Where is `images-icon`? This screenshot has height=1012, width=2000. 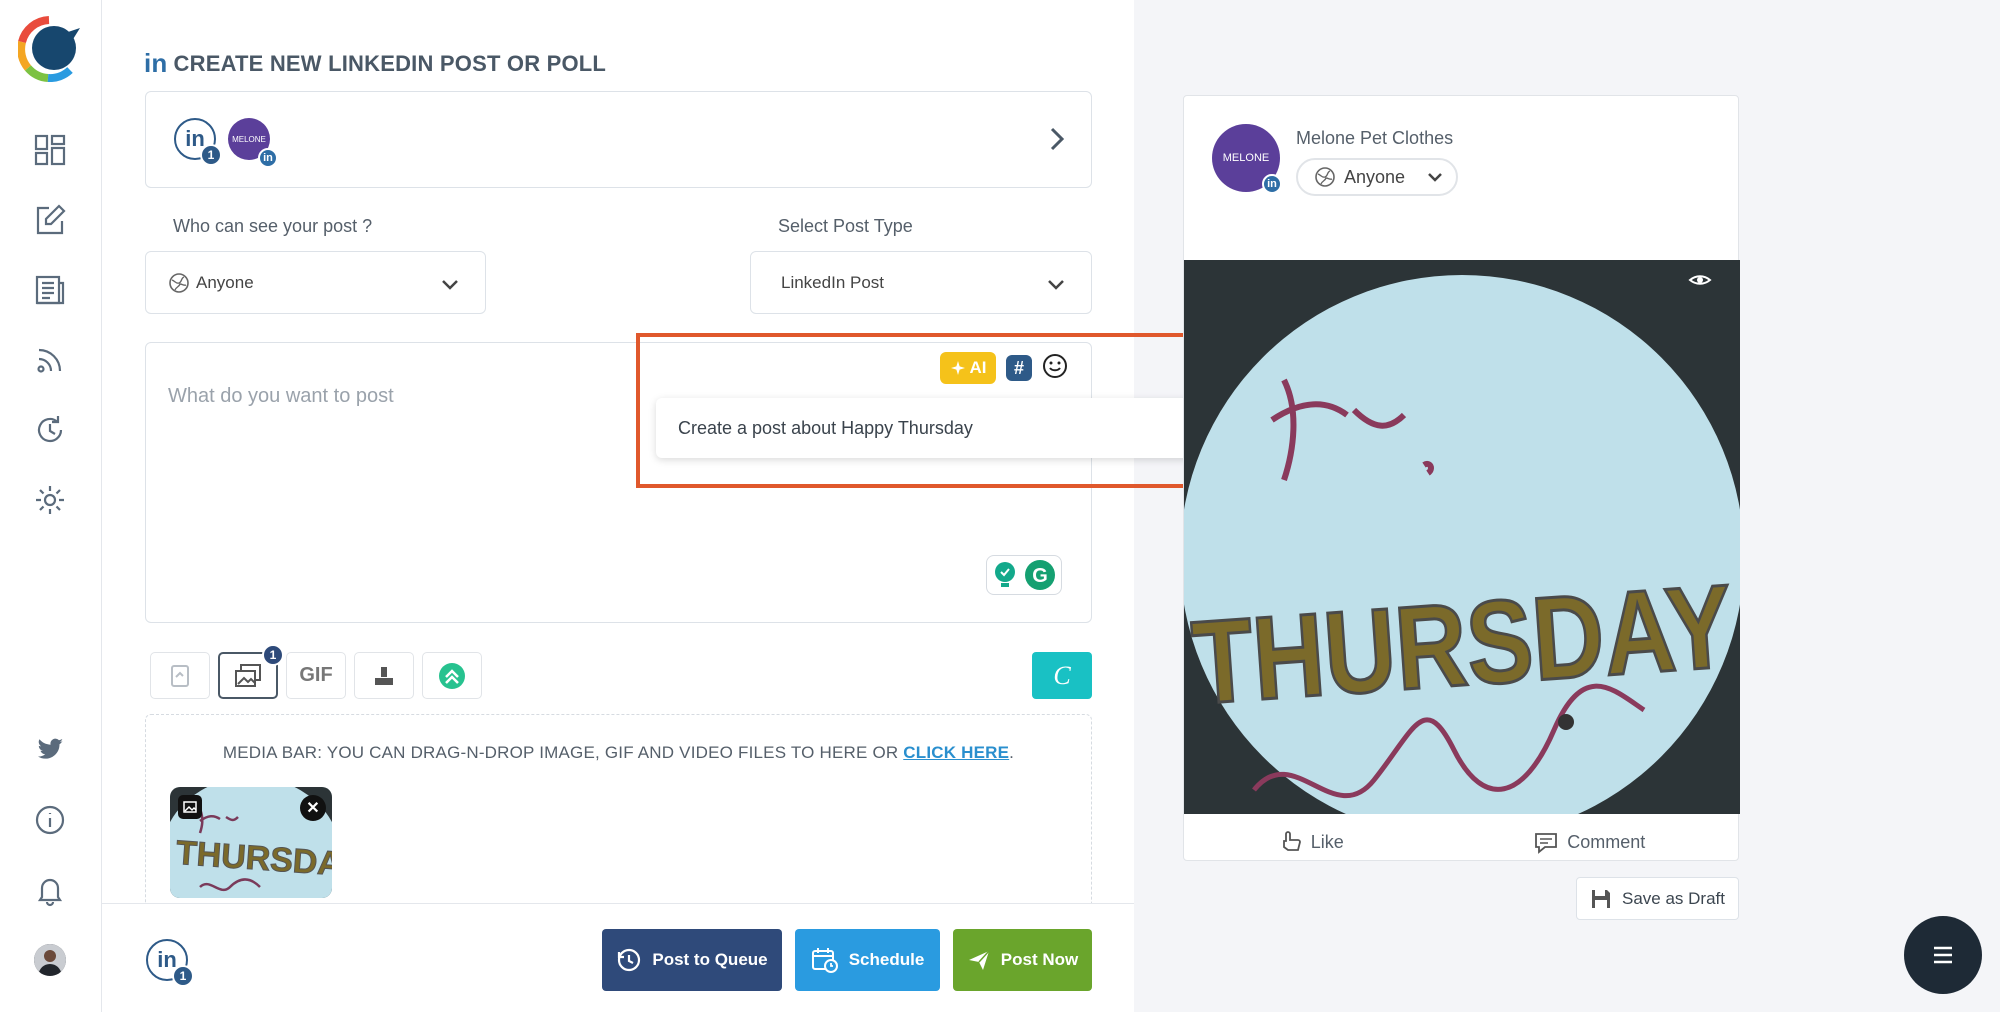
images-icon is located at coordinates (248, 675).